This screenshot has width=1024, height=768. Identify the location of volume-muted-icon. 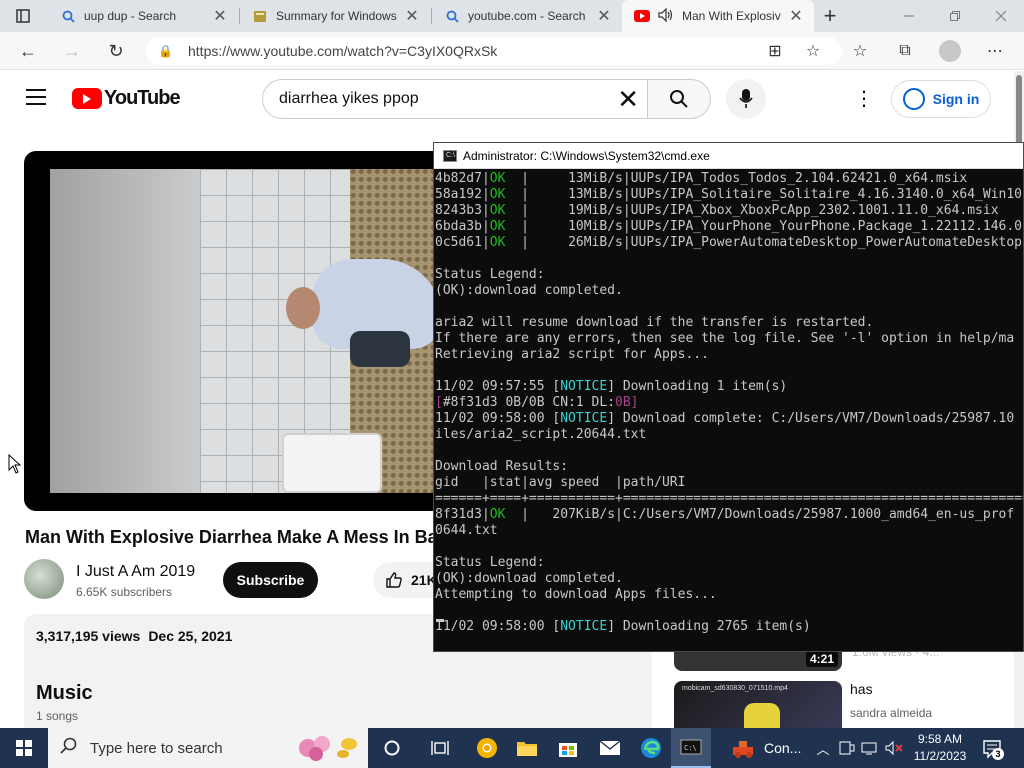
(894, 748).